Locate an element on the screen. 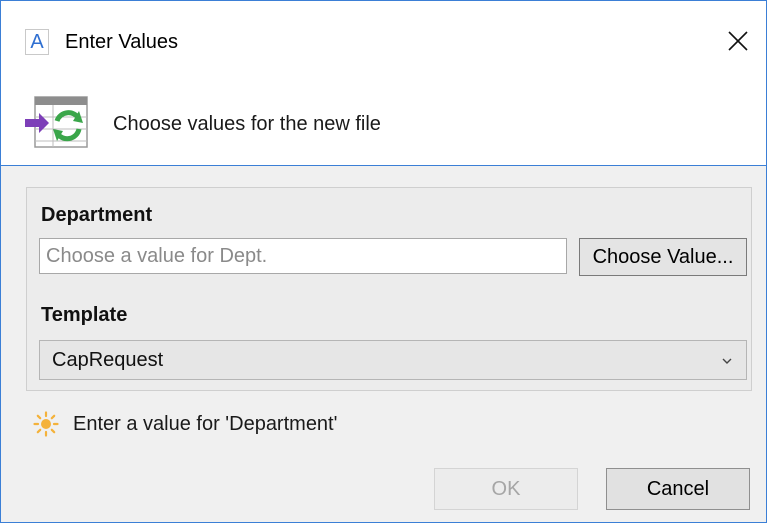  close-button is located at coordinates (738, 41).